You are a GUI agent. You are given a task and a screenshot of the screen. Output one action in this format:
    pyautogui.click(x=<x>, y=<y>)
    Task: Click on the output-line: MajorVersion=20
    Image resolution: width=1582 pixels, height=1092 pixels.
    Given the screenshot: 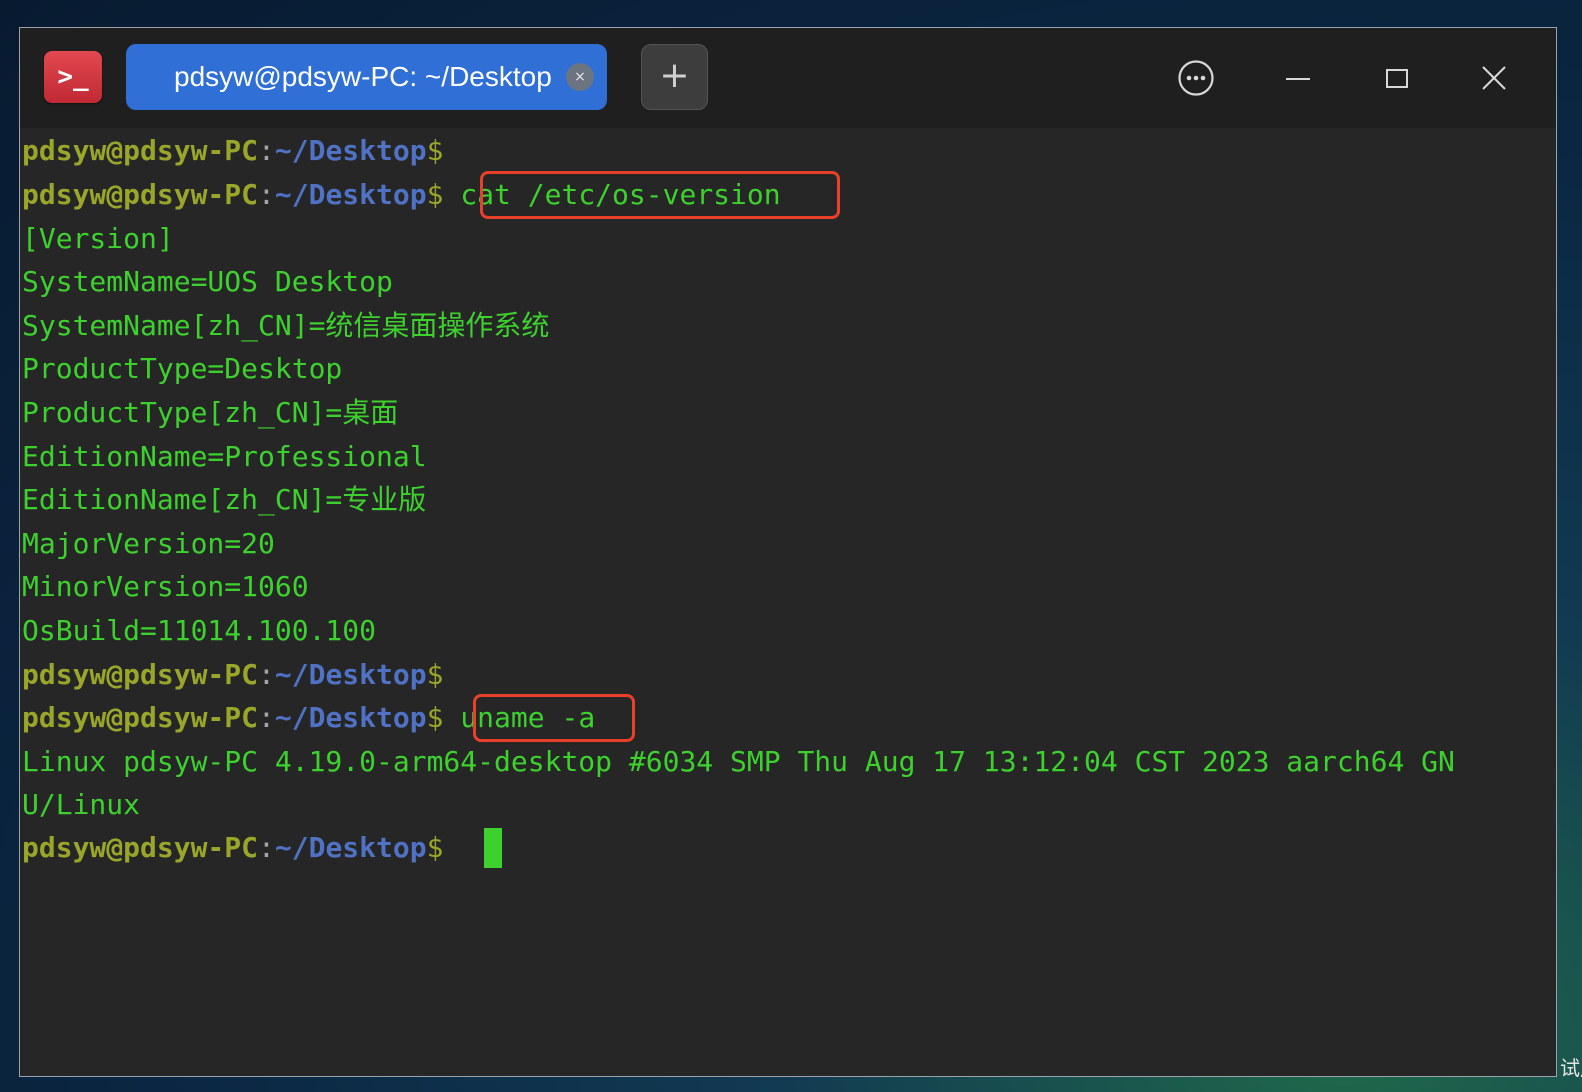 What is the action you would take?
    pyautogui.click(x=148, y=543)
    